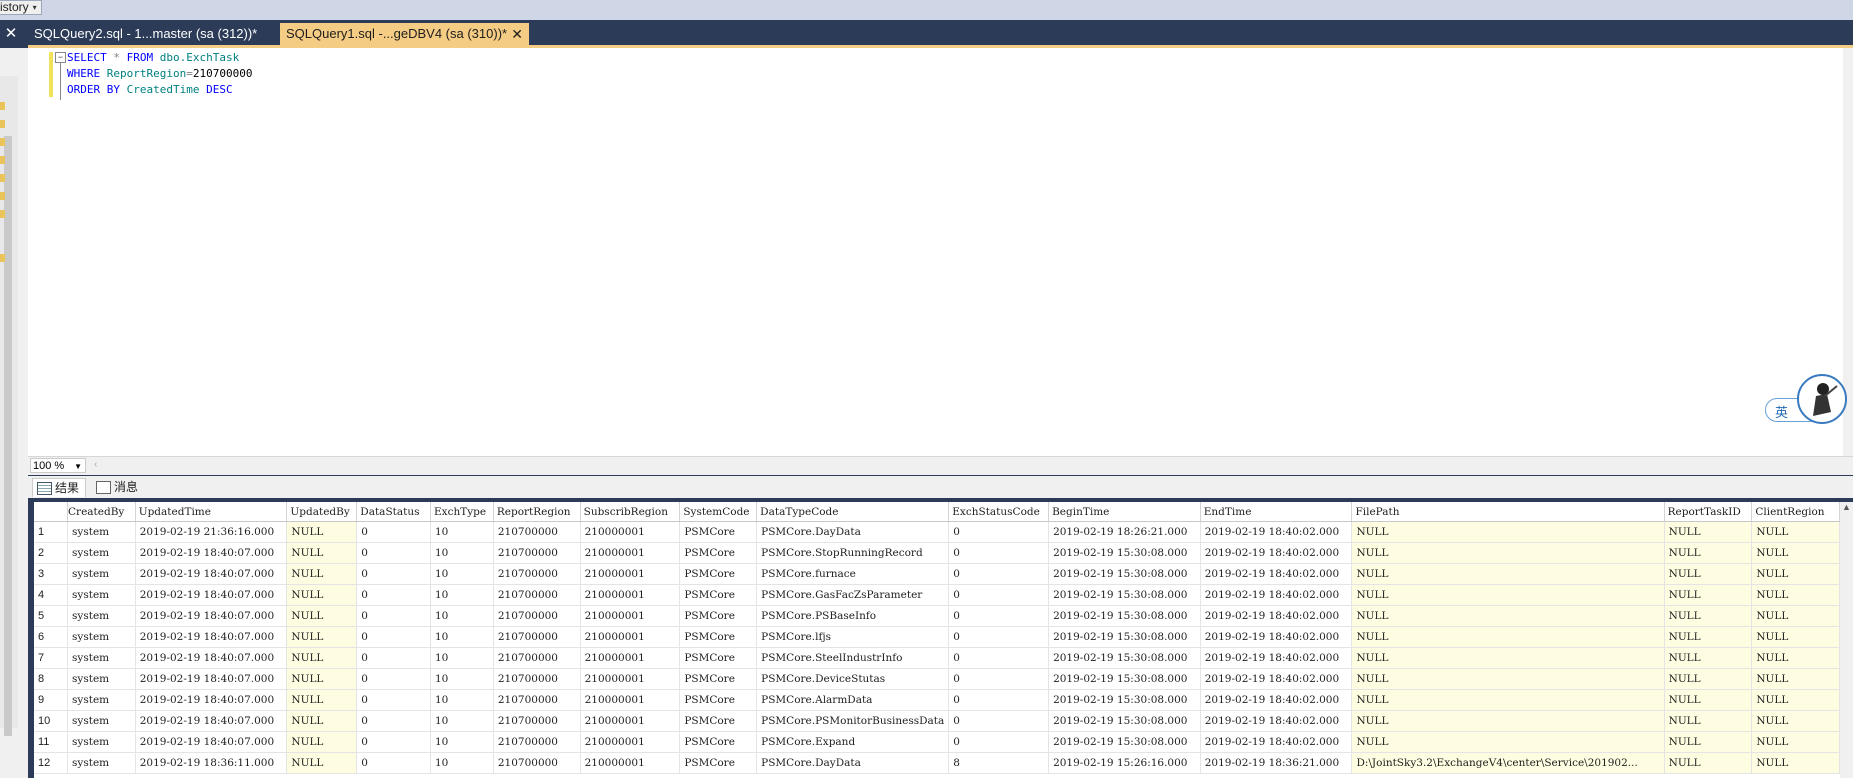 This screenshot has height=778, width=1853. I want to click on row-number: 9, so click(51, 700).